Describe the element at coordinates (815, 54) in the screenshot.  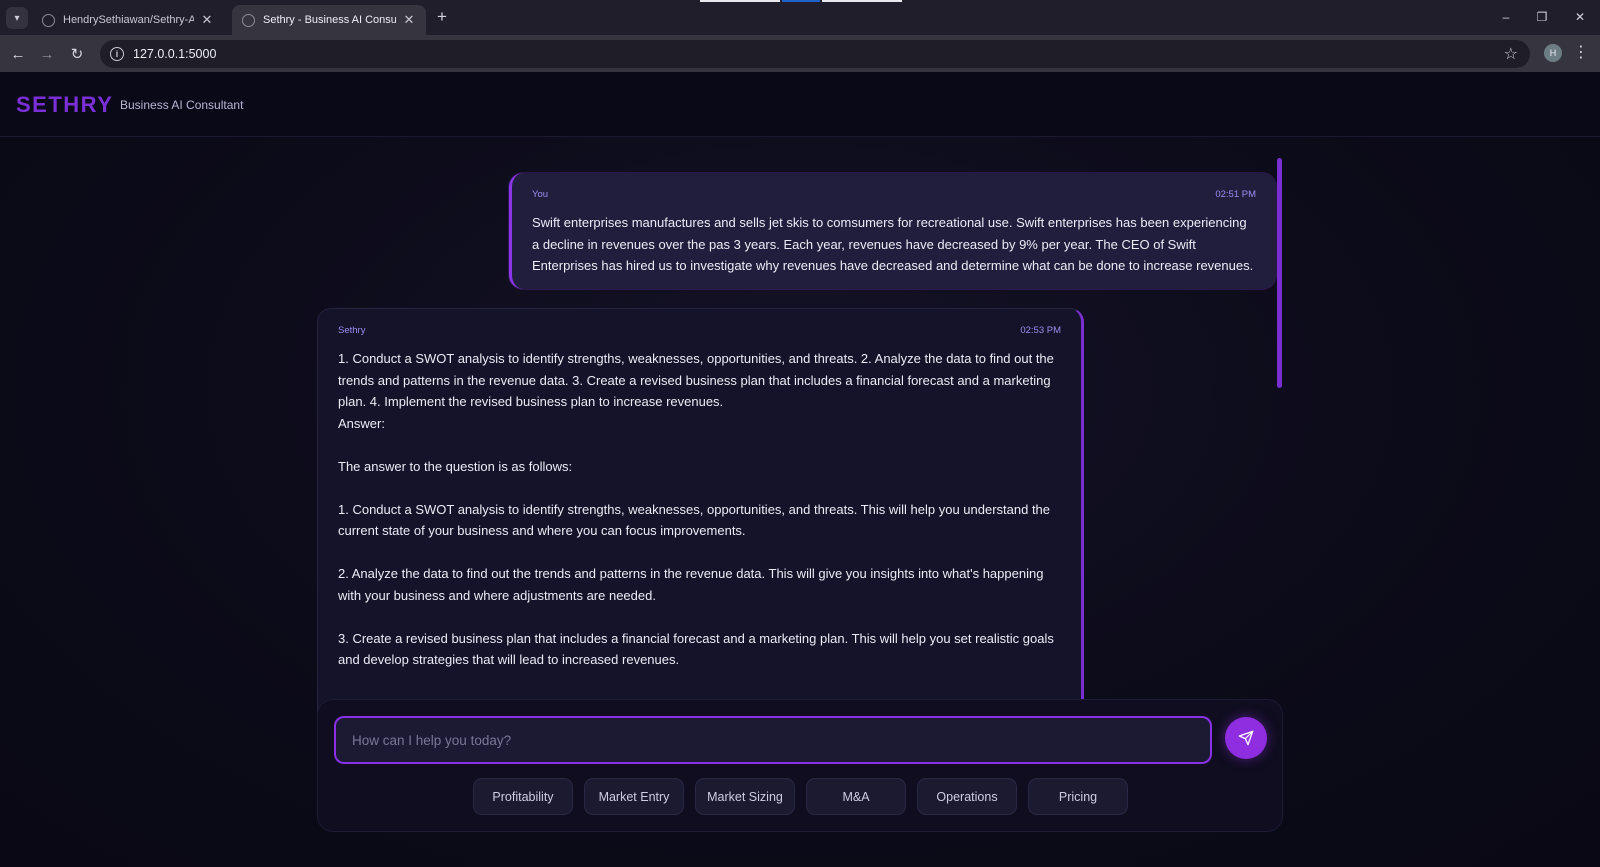
I see `address-bar: i 127.0.0.1:5000 ☆` at that location.